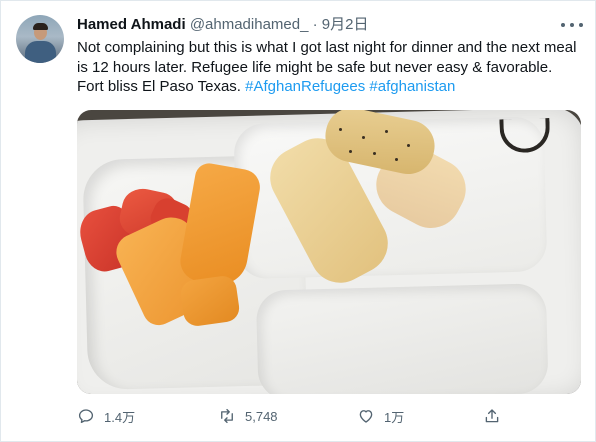 Image resolution: width=596 pixels, height=442 pixels. Describe the element at coordinates (394, 417) in the screenshot. I see `like-count: 1万` at that location.